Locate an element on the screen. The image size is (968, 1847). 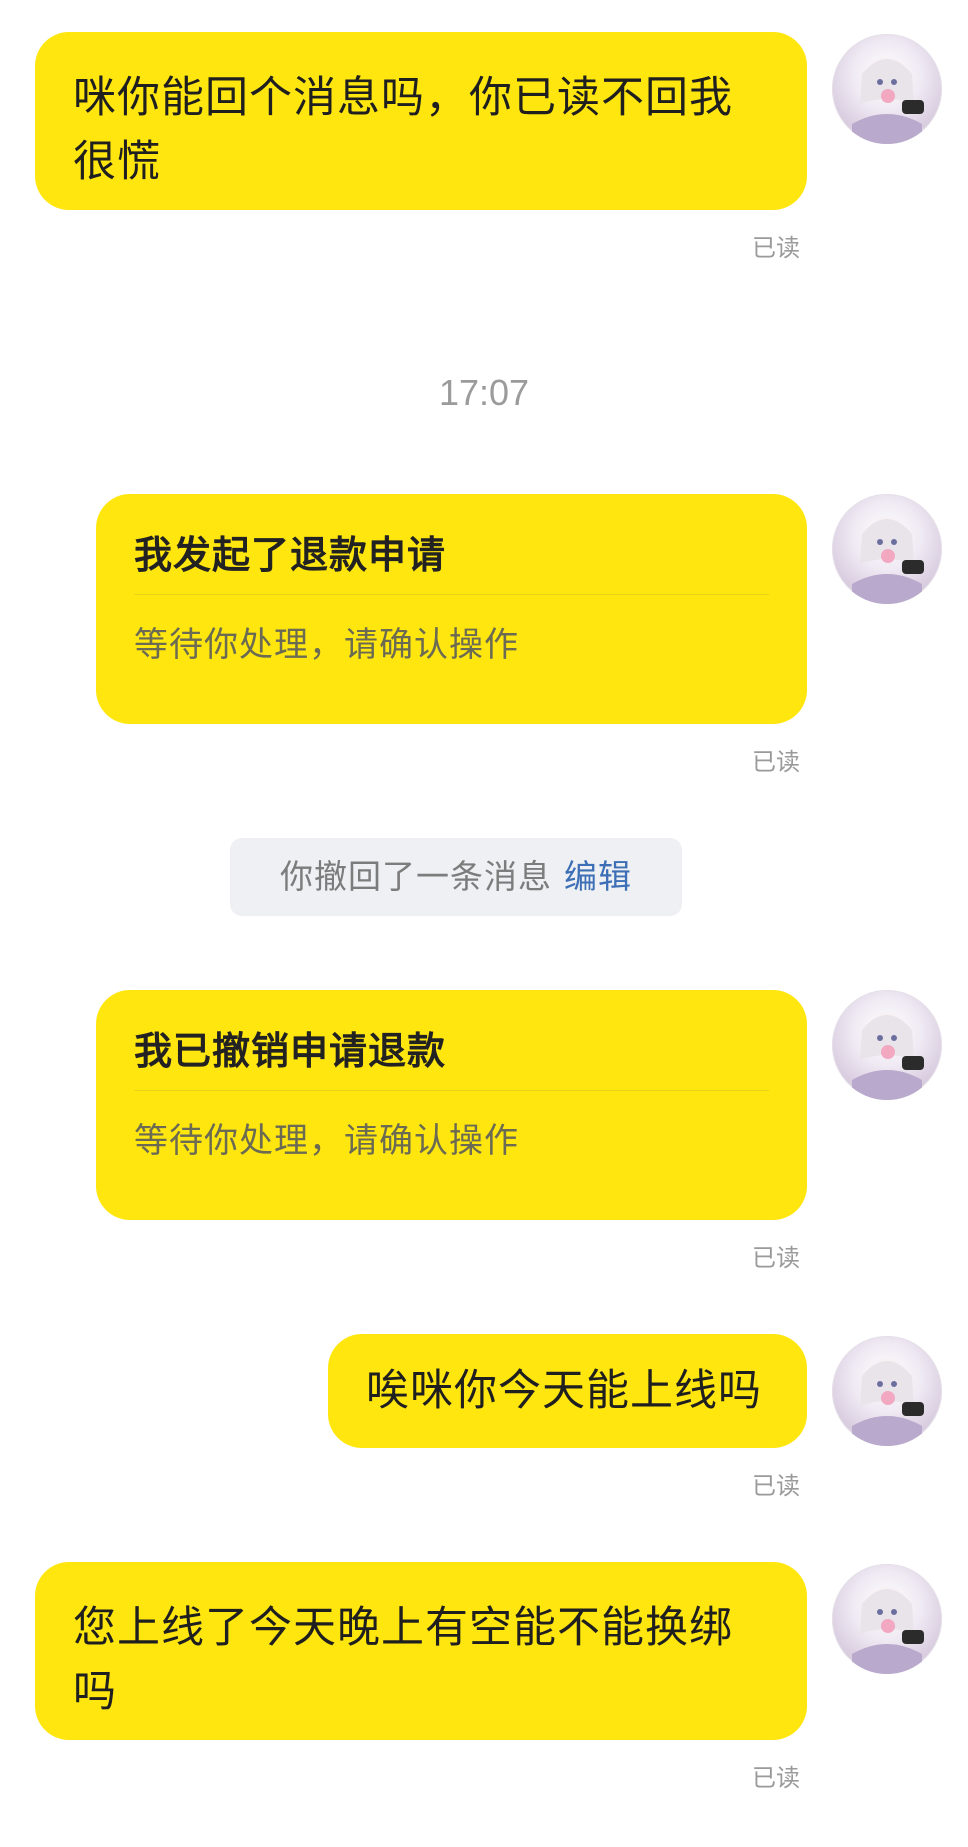
recall-notice-text: 你撤回了一条消息 is located at coordinates (416, 876).